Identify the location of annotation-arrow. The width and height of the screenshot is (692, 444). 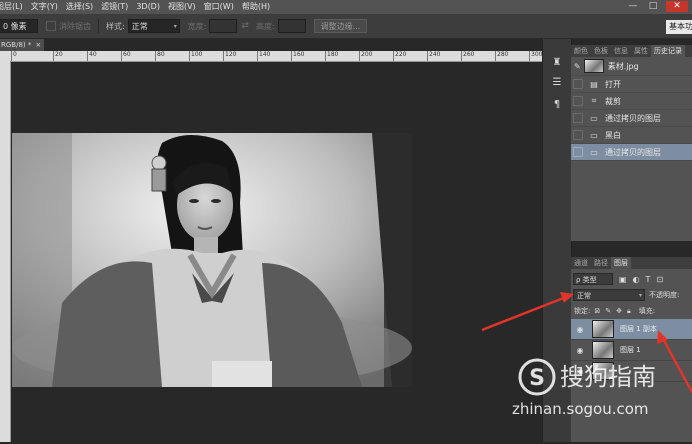
(527, 312).